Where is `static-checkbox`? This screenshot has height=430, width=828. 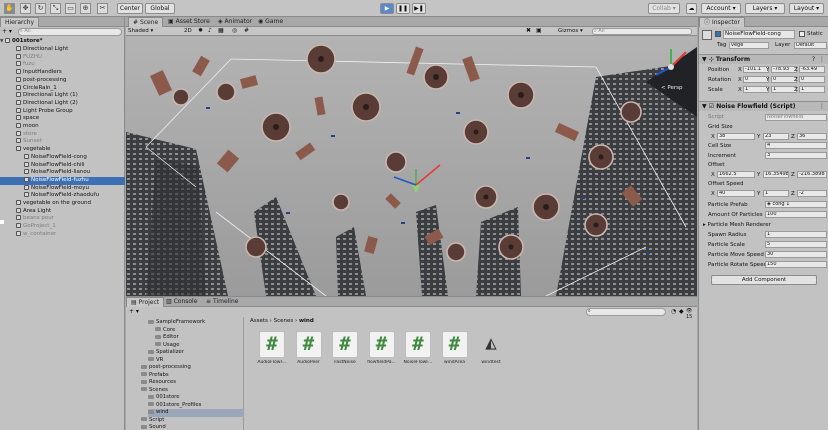 static-checkbox is located at coordinates (802, 34).